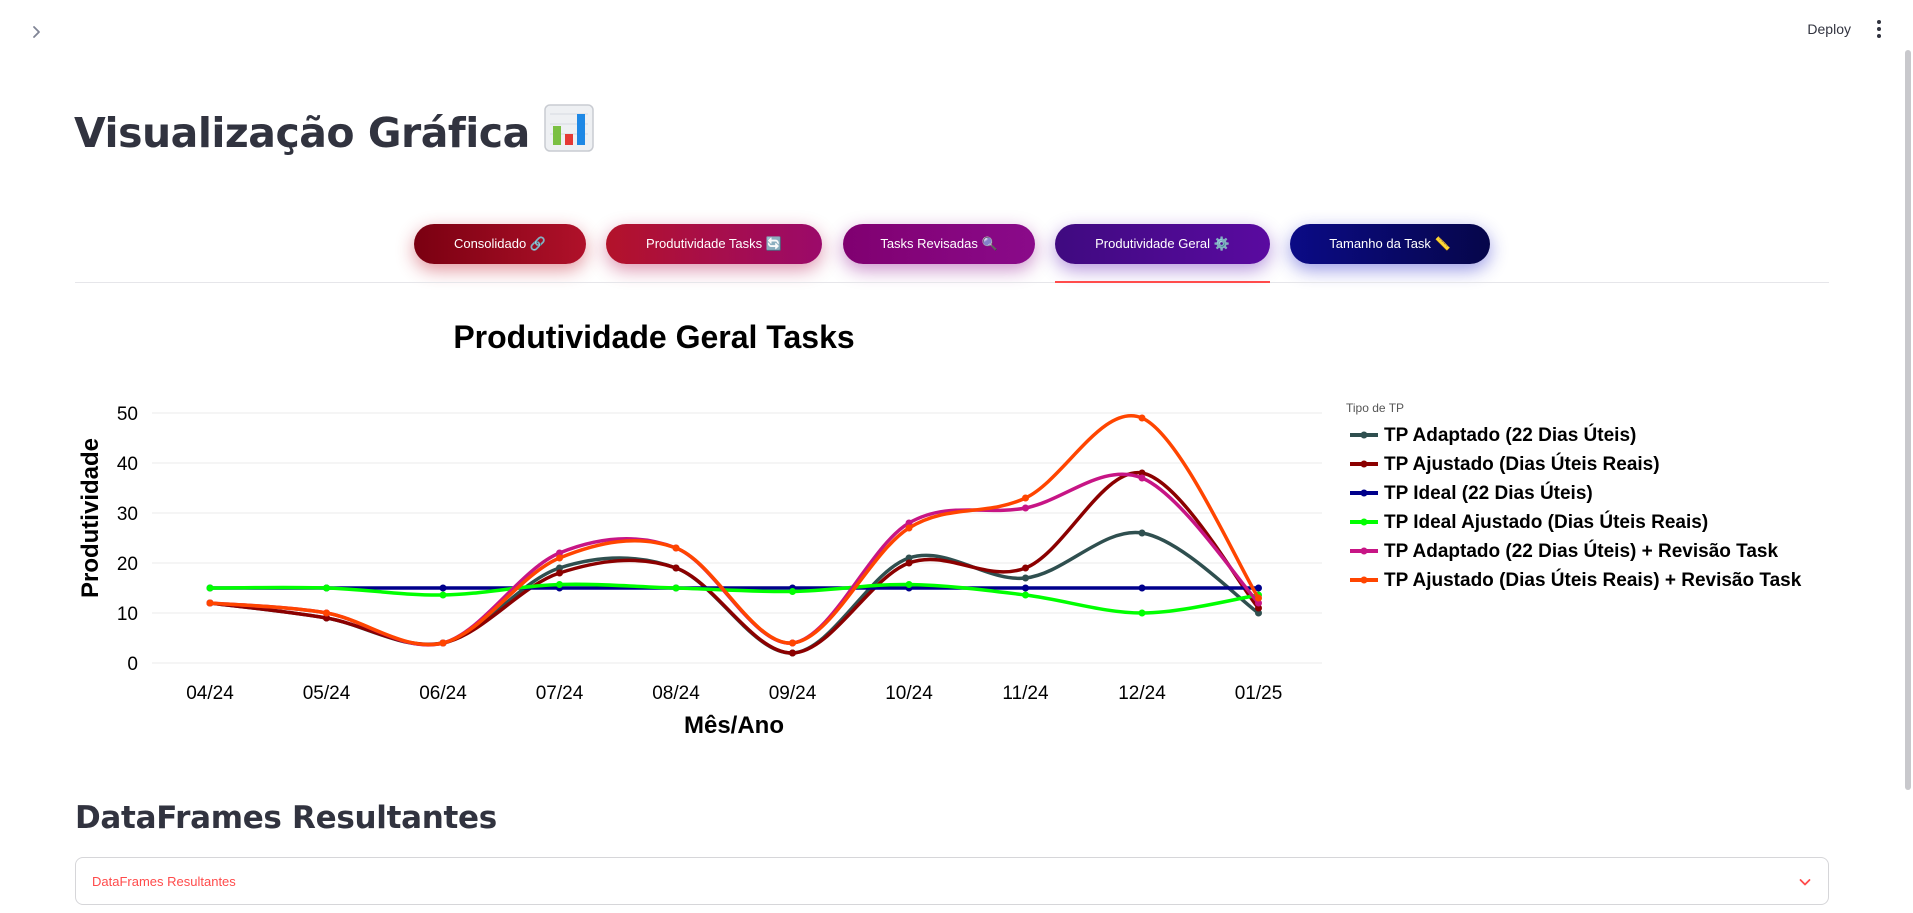 Image resolution: width=1913 pixels, height=913 pixels. What do you see at coordinates (909, 693) in the screenshot?
I see `x-tick-label: 10/24` at bounding box center [909, 693].